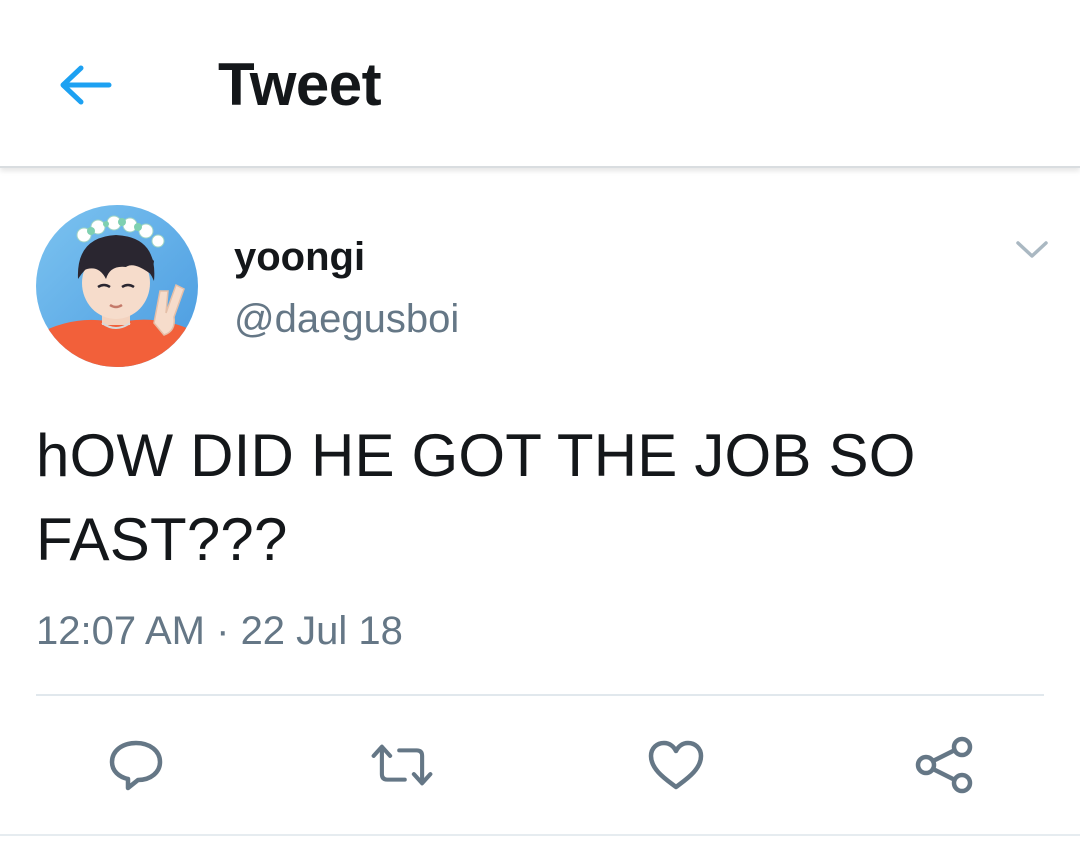 The height and width of the screenshot is (843, 1080). I want to click on share-icon, so click(944, 765).